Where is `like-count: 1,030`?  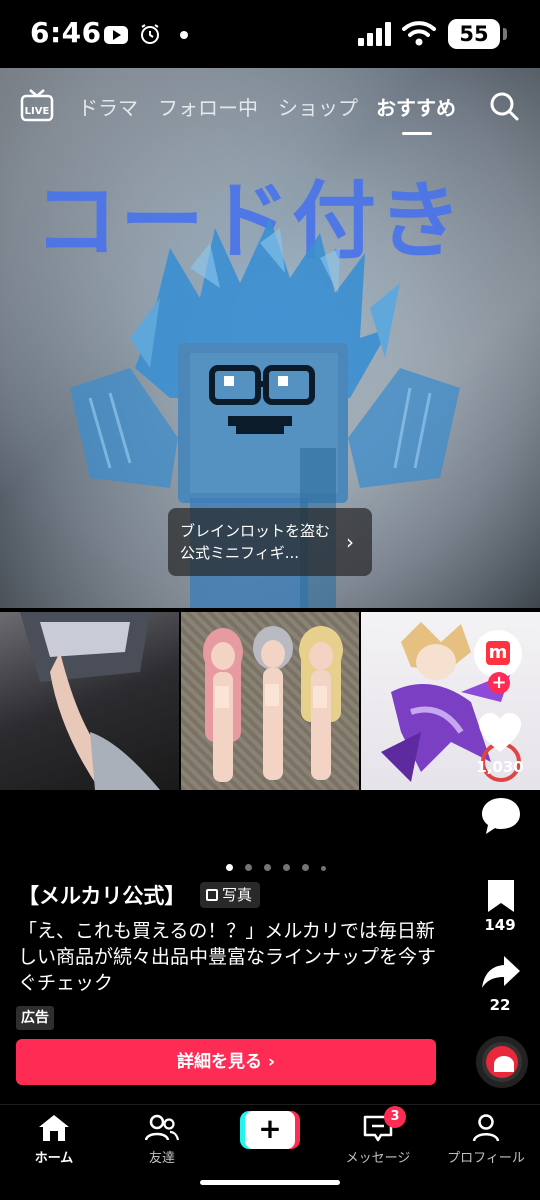
like-count: 1,030 is located at coordinates (500, 767).